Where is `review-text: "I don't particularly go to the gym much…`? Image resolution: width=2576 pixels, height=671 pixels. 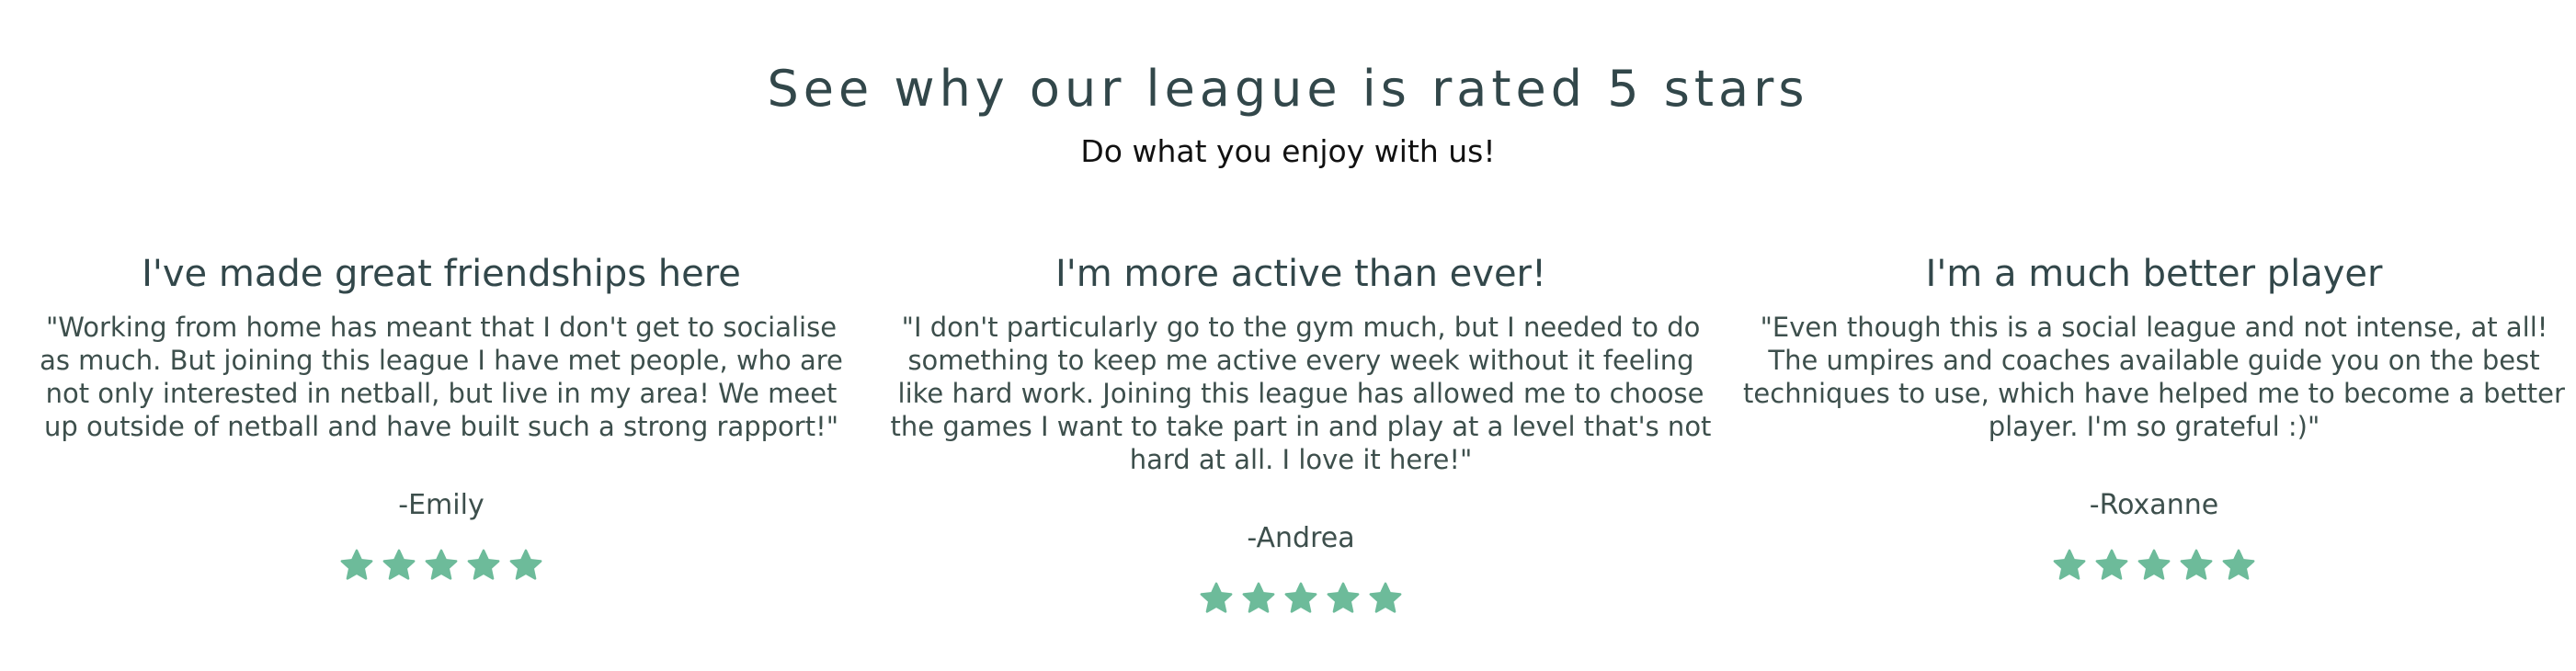
review-text: "I don't particularly go to the gym much… is located at coordinates (1301, 394).